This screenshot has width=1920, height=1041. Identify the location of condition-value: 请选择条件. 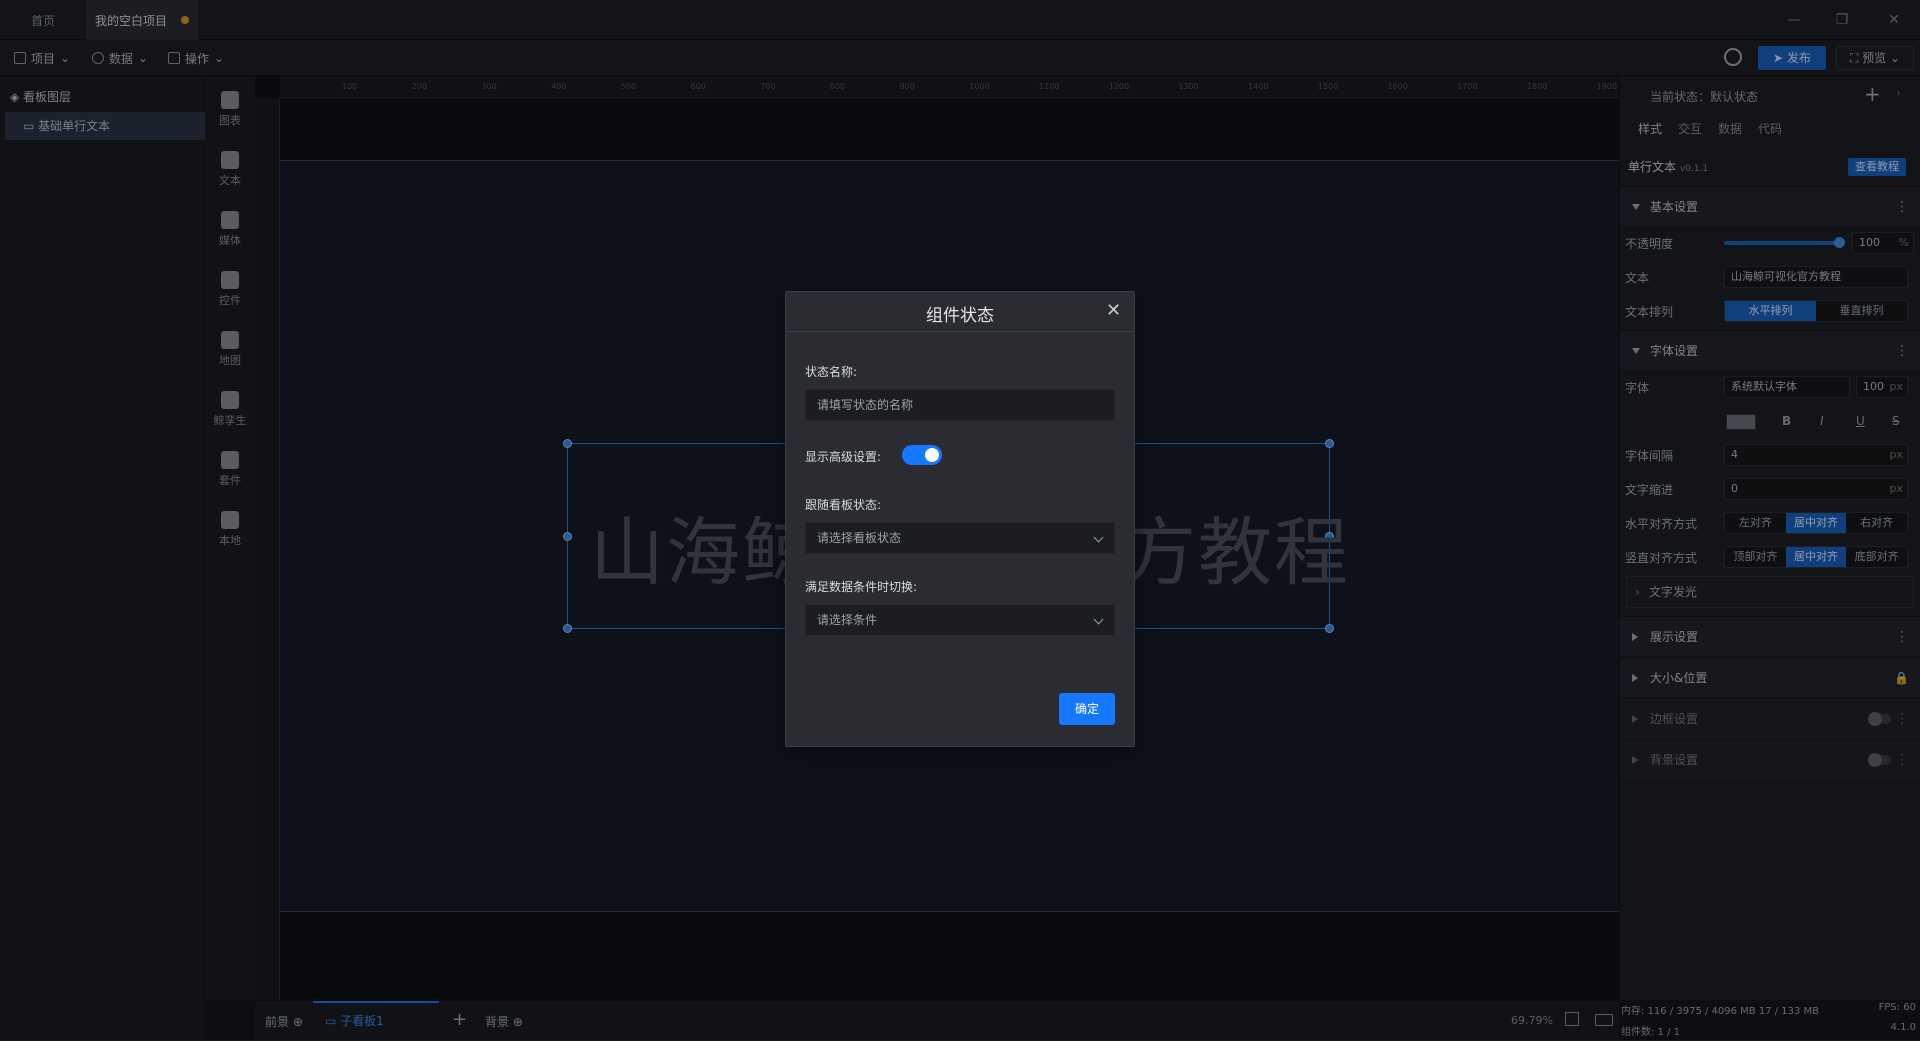
(847, 620).